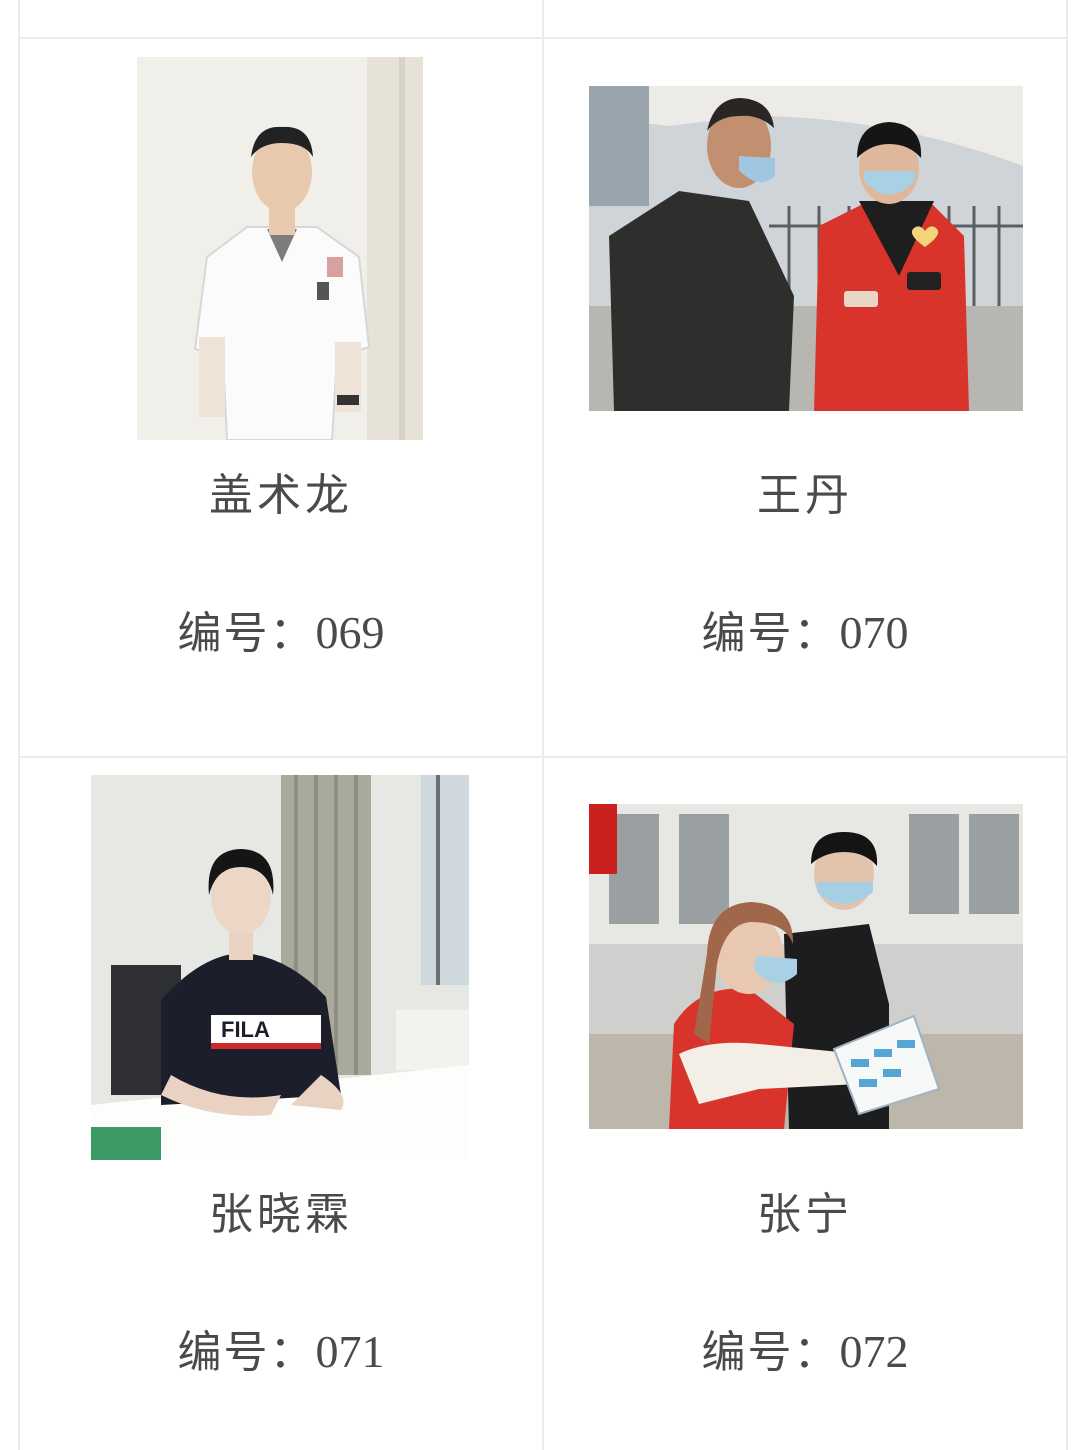 Image resolution: width=1080 pixels, height=1450 pixels. I want to click on number-value: 072, so click(874, 1351).